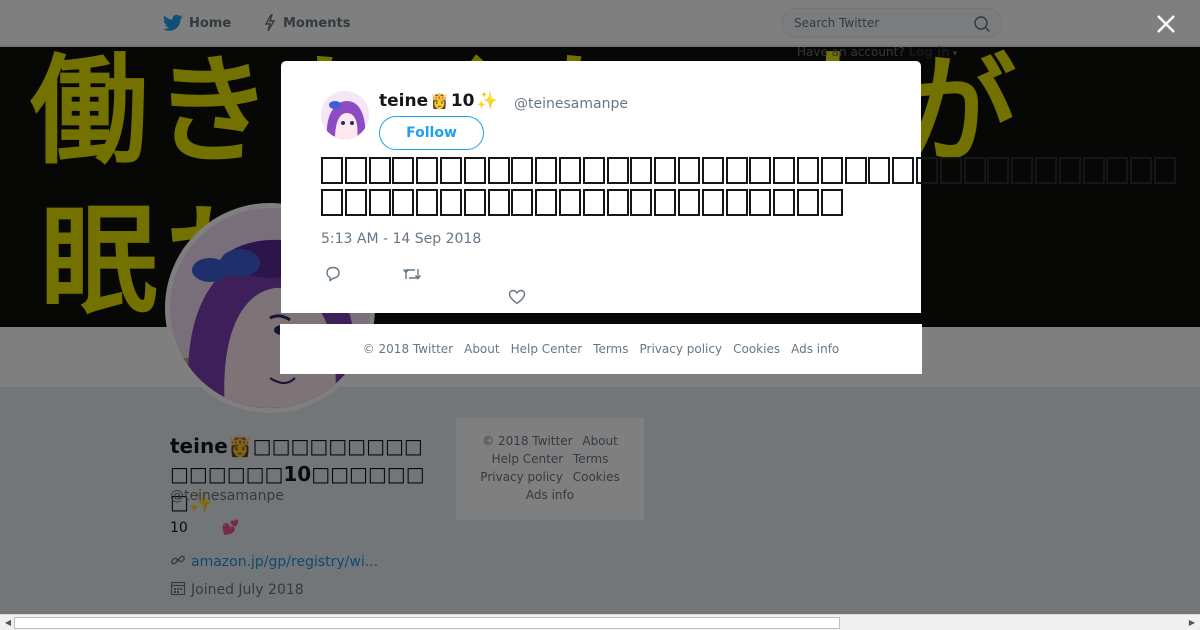 The image size is (1200, 630). What do you see at coordinates (756, 349) in the screenshot?
I see `modal-footer-cookies: Cookies` at bounding box center [756, 349].